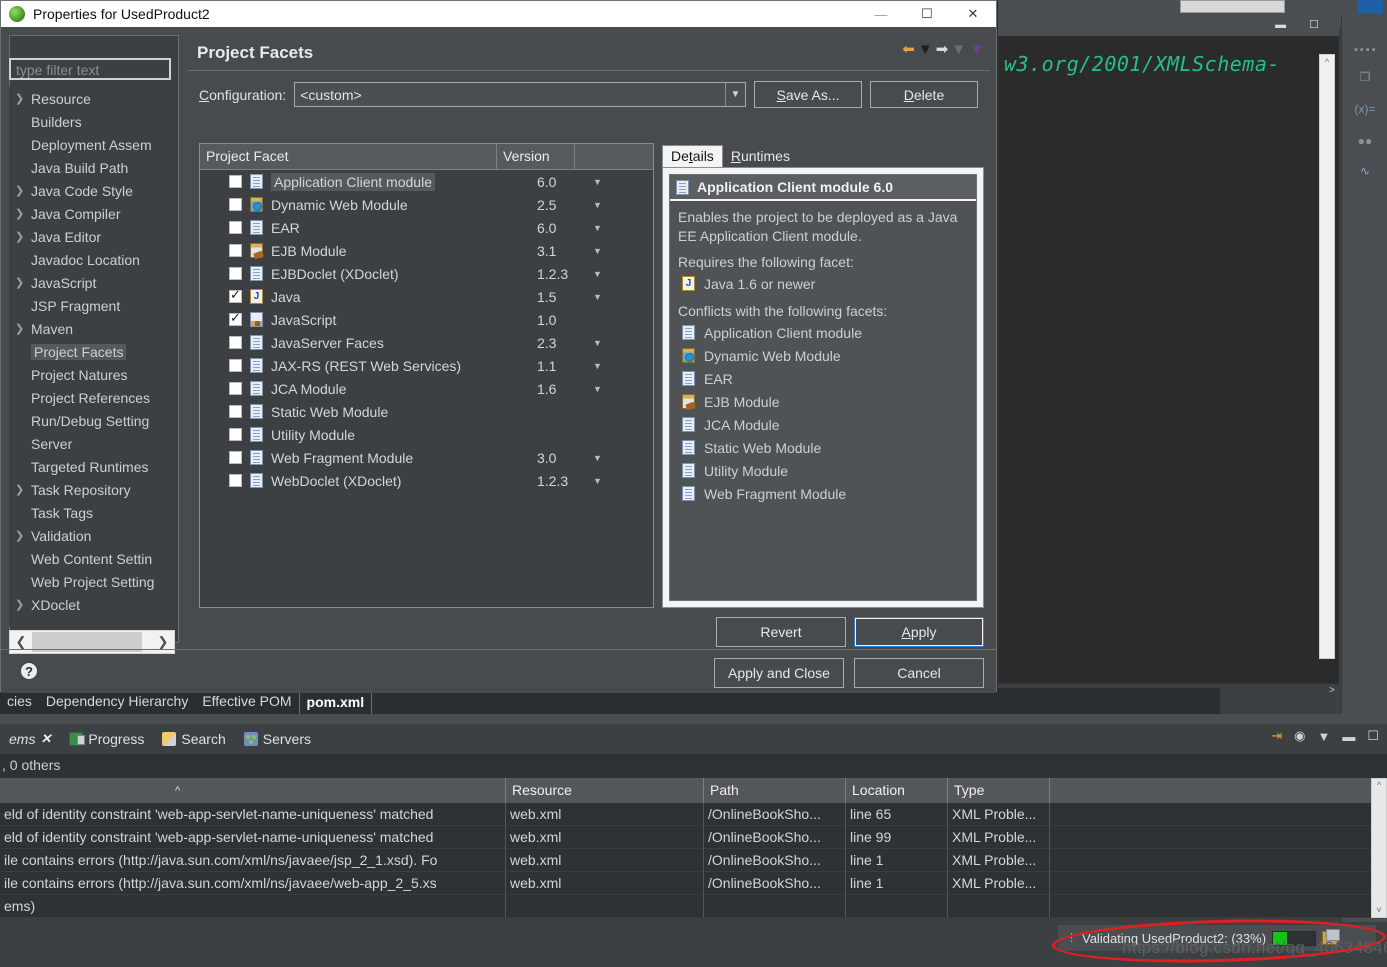 The width and height of the screenshot is (1387, 967). I want to click on scroll-left-icon: ❮, so click(21, 642).